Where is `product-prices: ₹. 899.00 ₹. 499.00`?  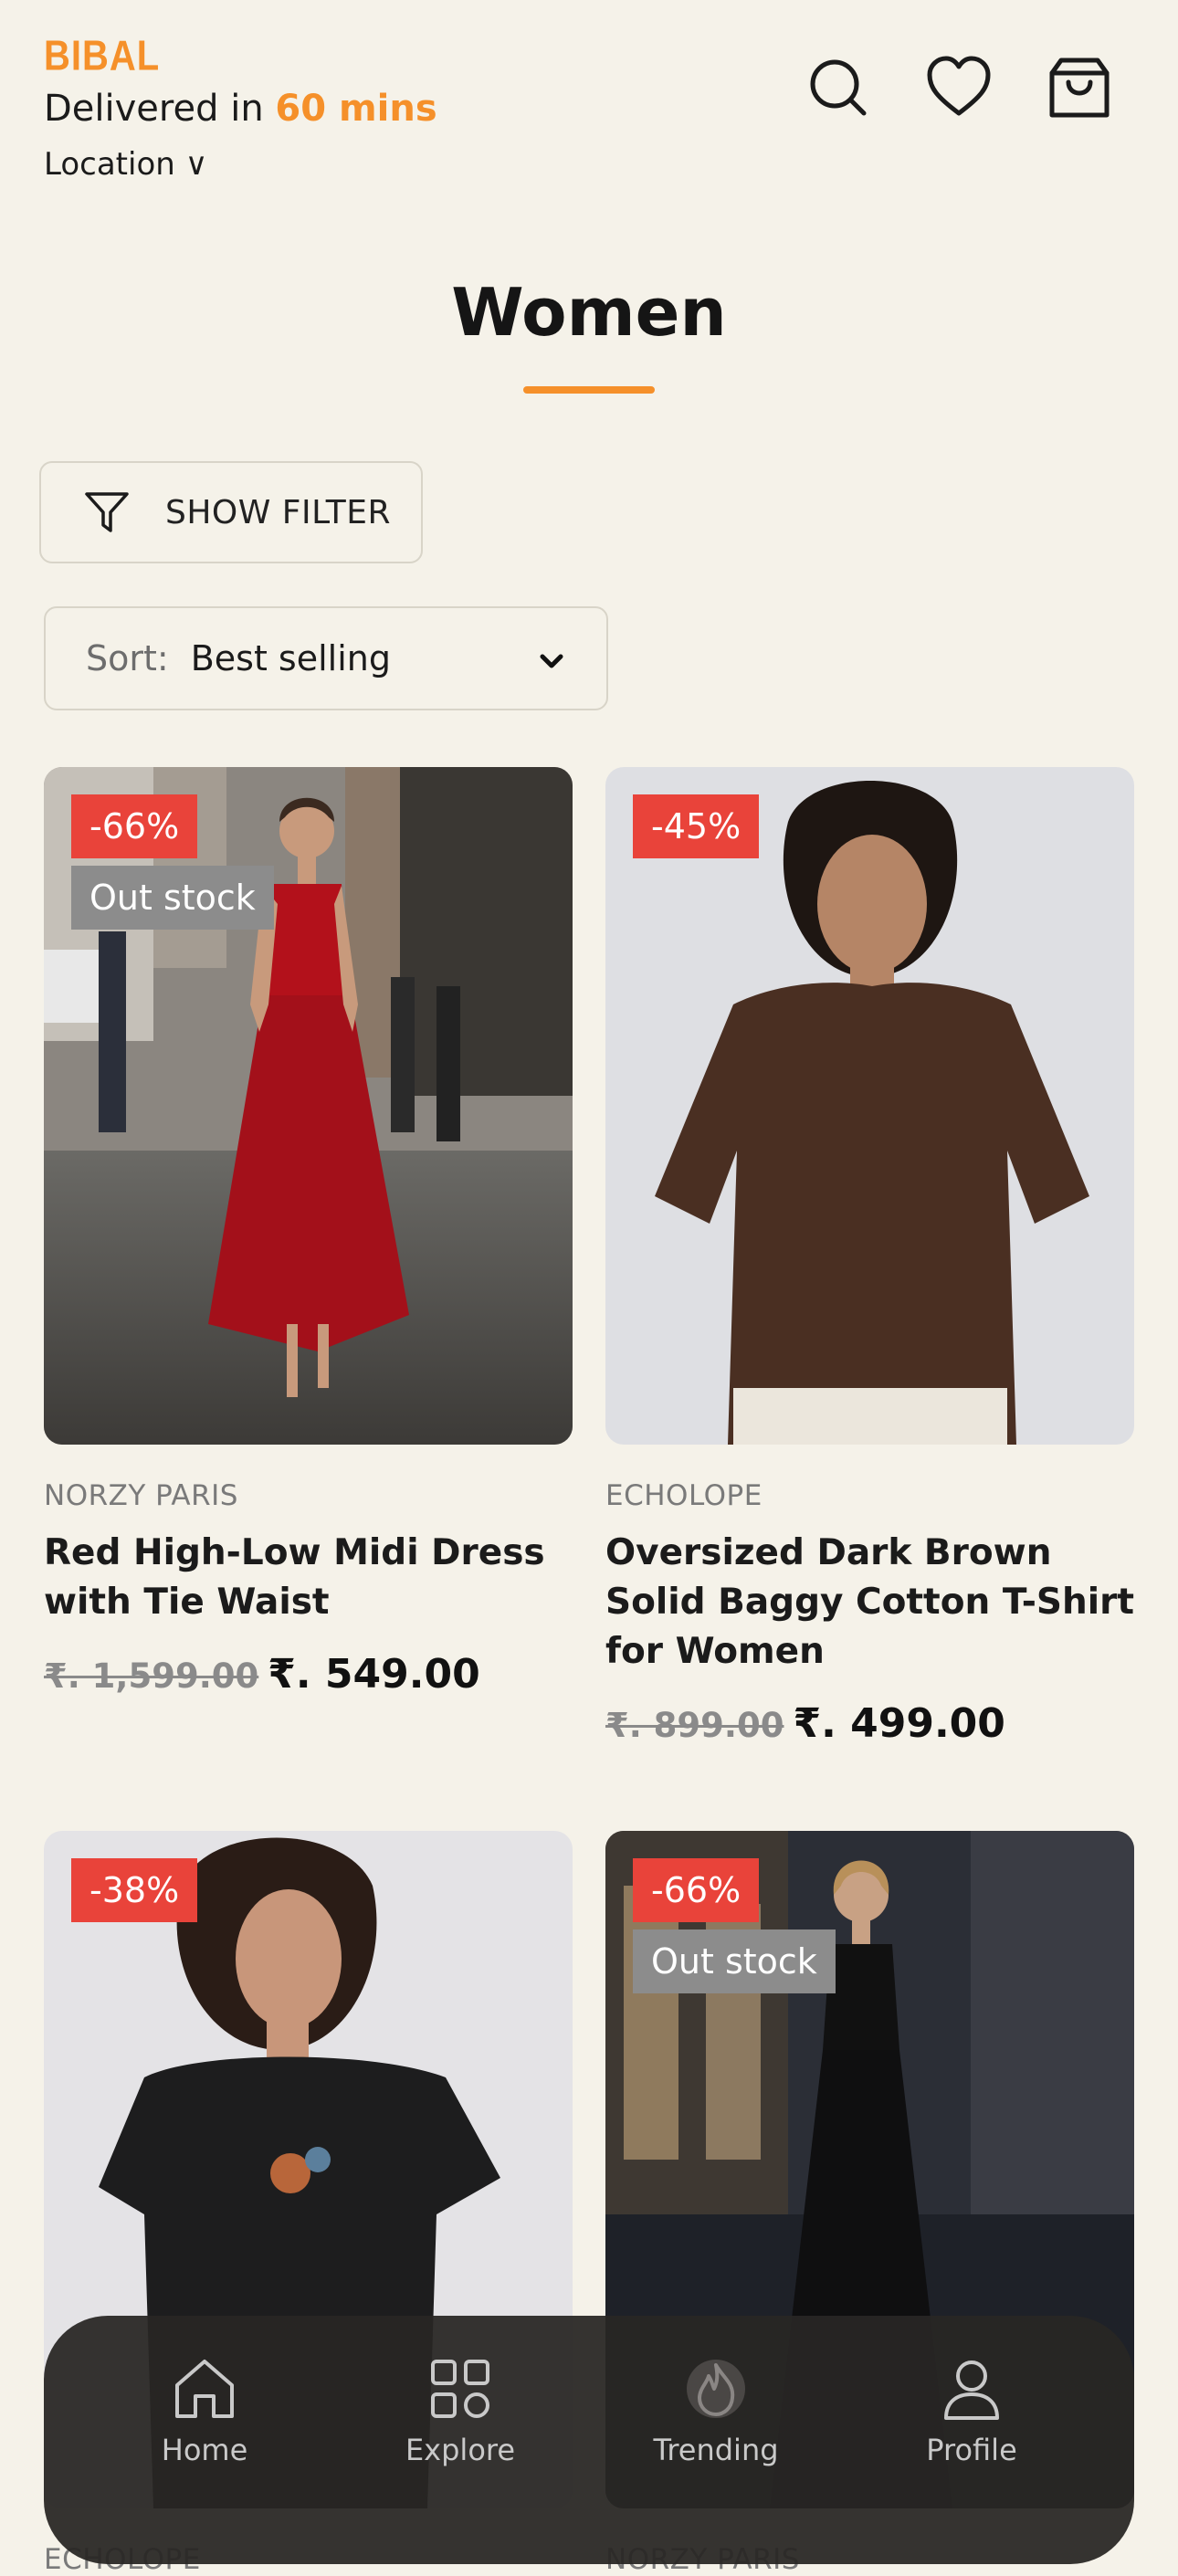
product-prices: ₹. 899.00 ₹. 499.00 is located at coordinates (869, 1723).